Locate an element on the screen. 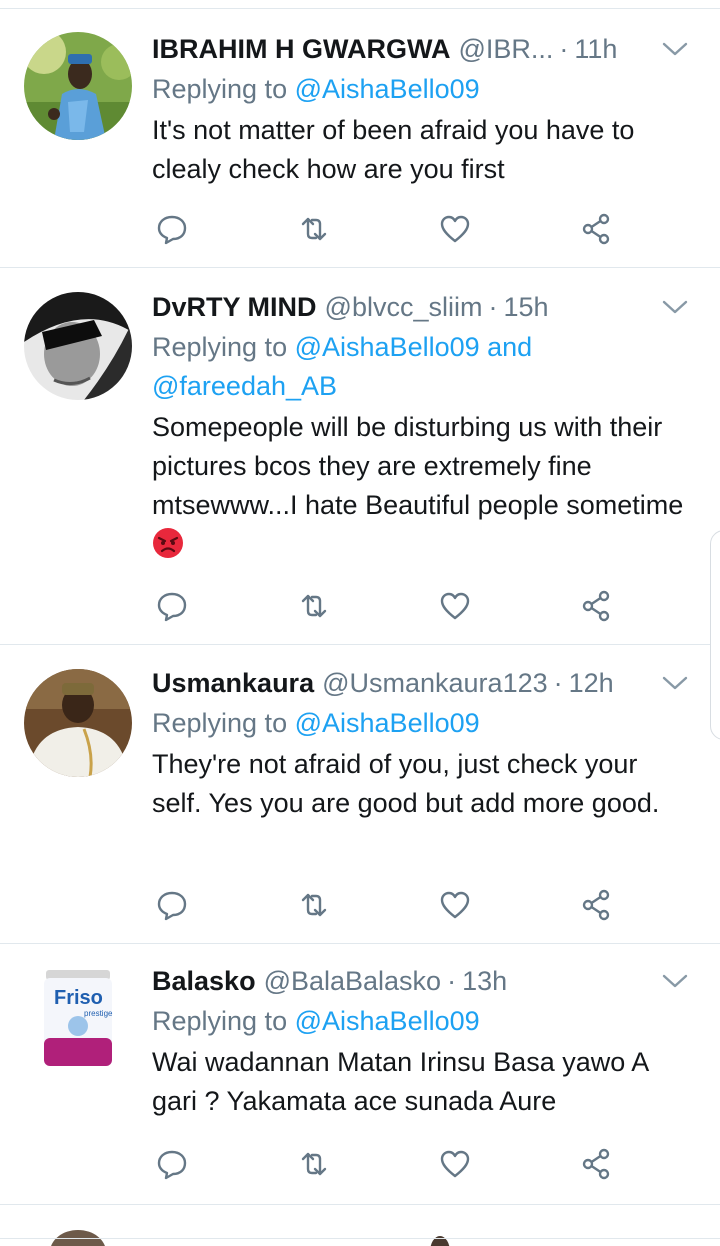  man-in-blue-attire-avatar is located at coordinates (78, 86).